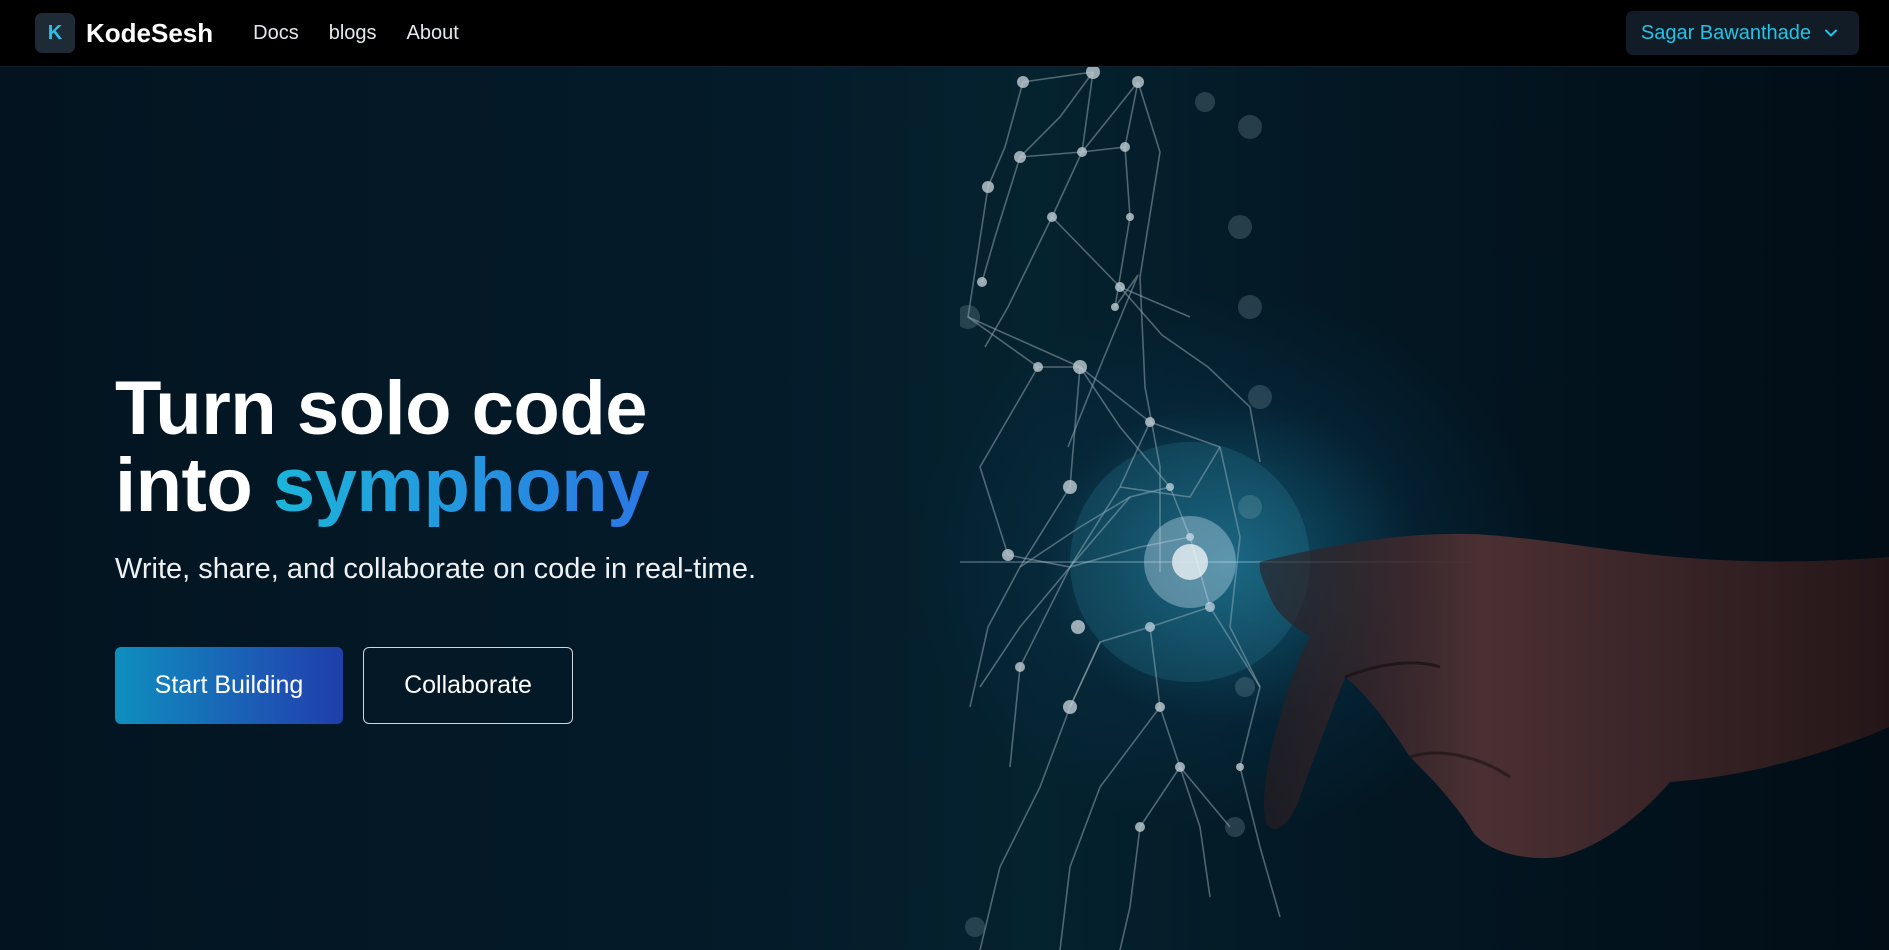 This screenshot has height=950, width=1889. What do you see at coordinates (353, 33) in the screenshot?
I see `nav-link-blogs: blogs` at bounding box center [353, 33].